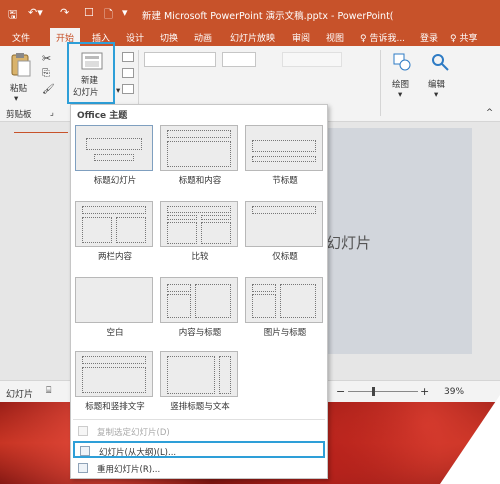  What do you see at coordinates (285, 231) in the screenshot?
I see `layout-title-only: 仅标题` at bounding box center [285, 231].